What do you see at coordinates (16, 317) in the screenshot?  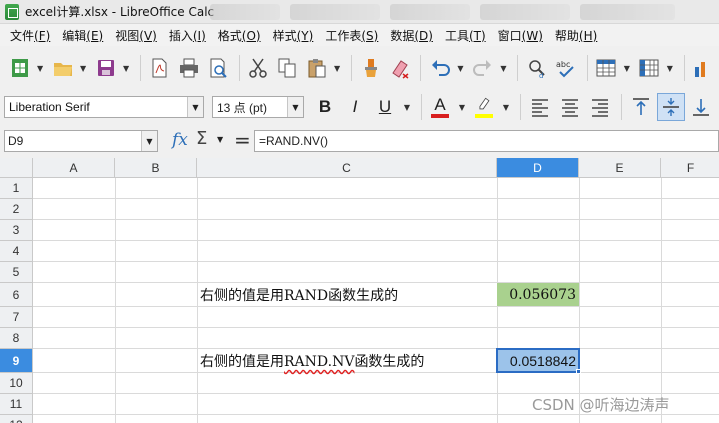 I see `row-header-7: 7` at bounding box center [16, 317].